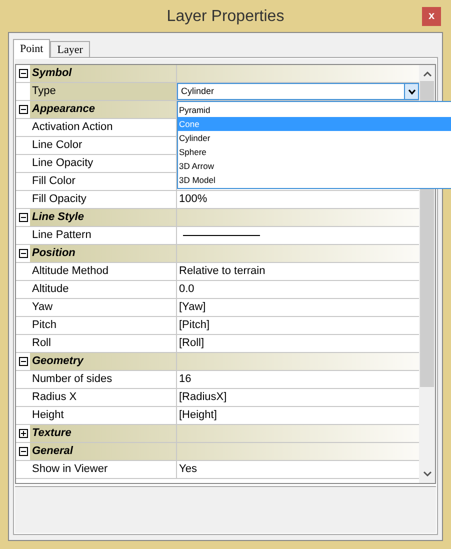  I want to click on property-value: 0.0, so click(186, 289).